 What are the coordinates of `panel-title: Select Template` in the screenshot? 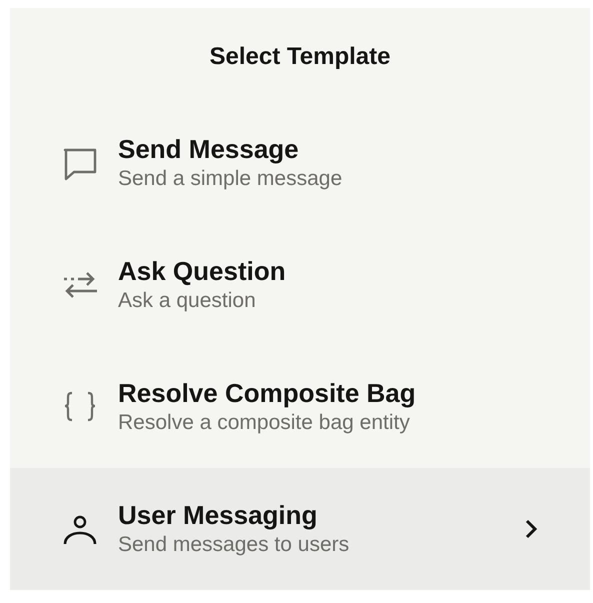 It's located at (300, 57).